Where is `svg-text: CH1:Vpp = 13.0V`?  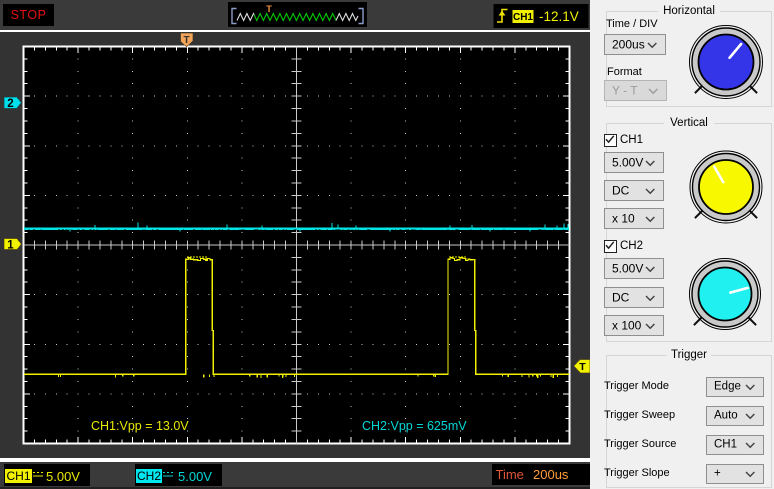 svg-text: CH1:Vpp = 13.0V is located at coordinates (140, 426).